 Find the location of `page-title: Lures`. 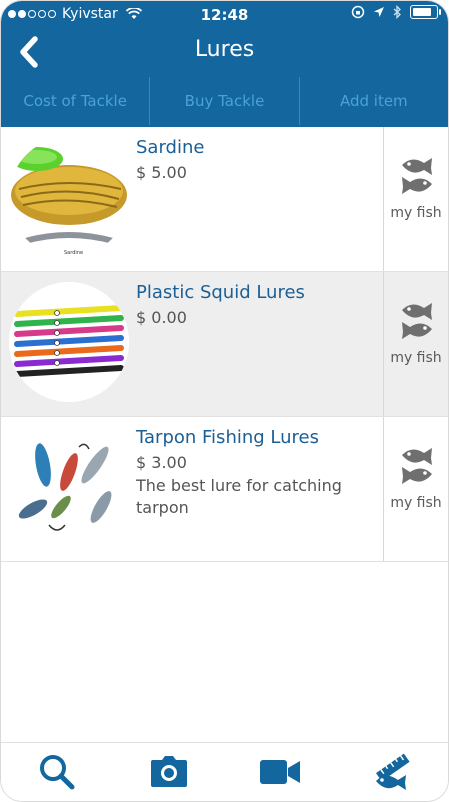

page-title: Lures is located at coordinates (224, 49).